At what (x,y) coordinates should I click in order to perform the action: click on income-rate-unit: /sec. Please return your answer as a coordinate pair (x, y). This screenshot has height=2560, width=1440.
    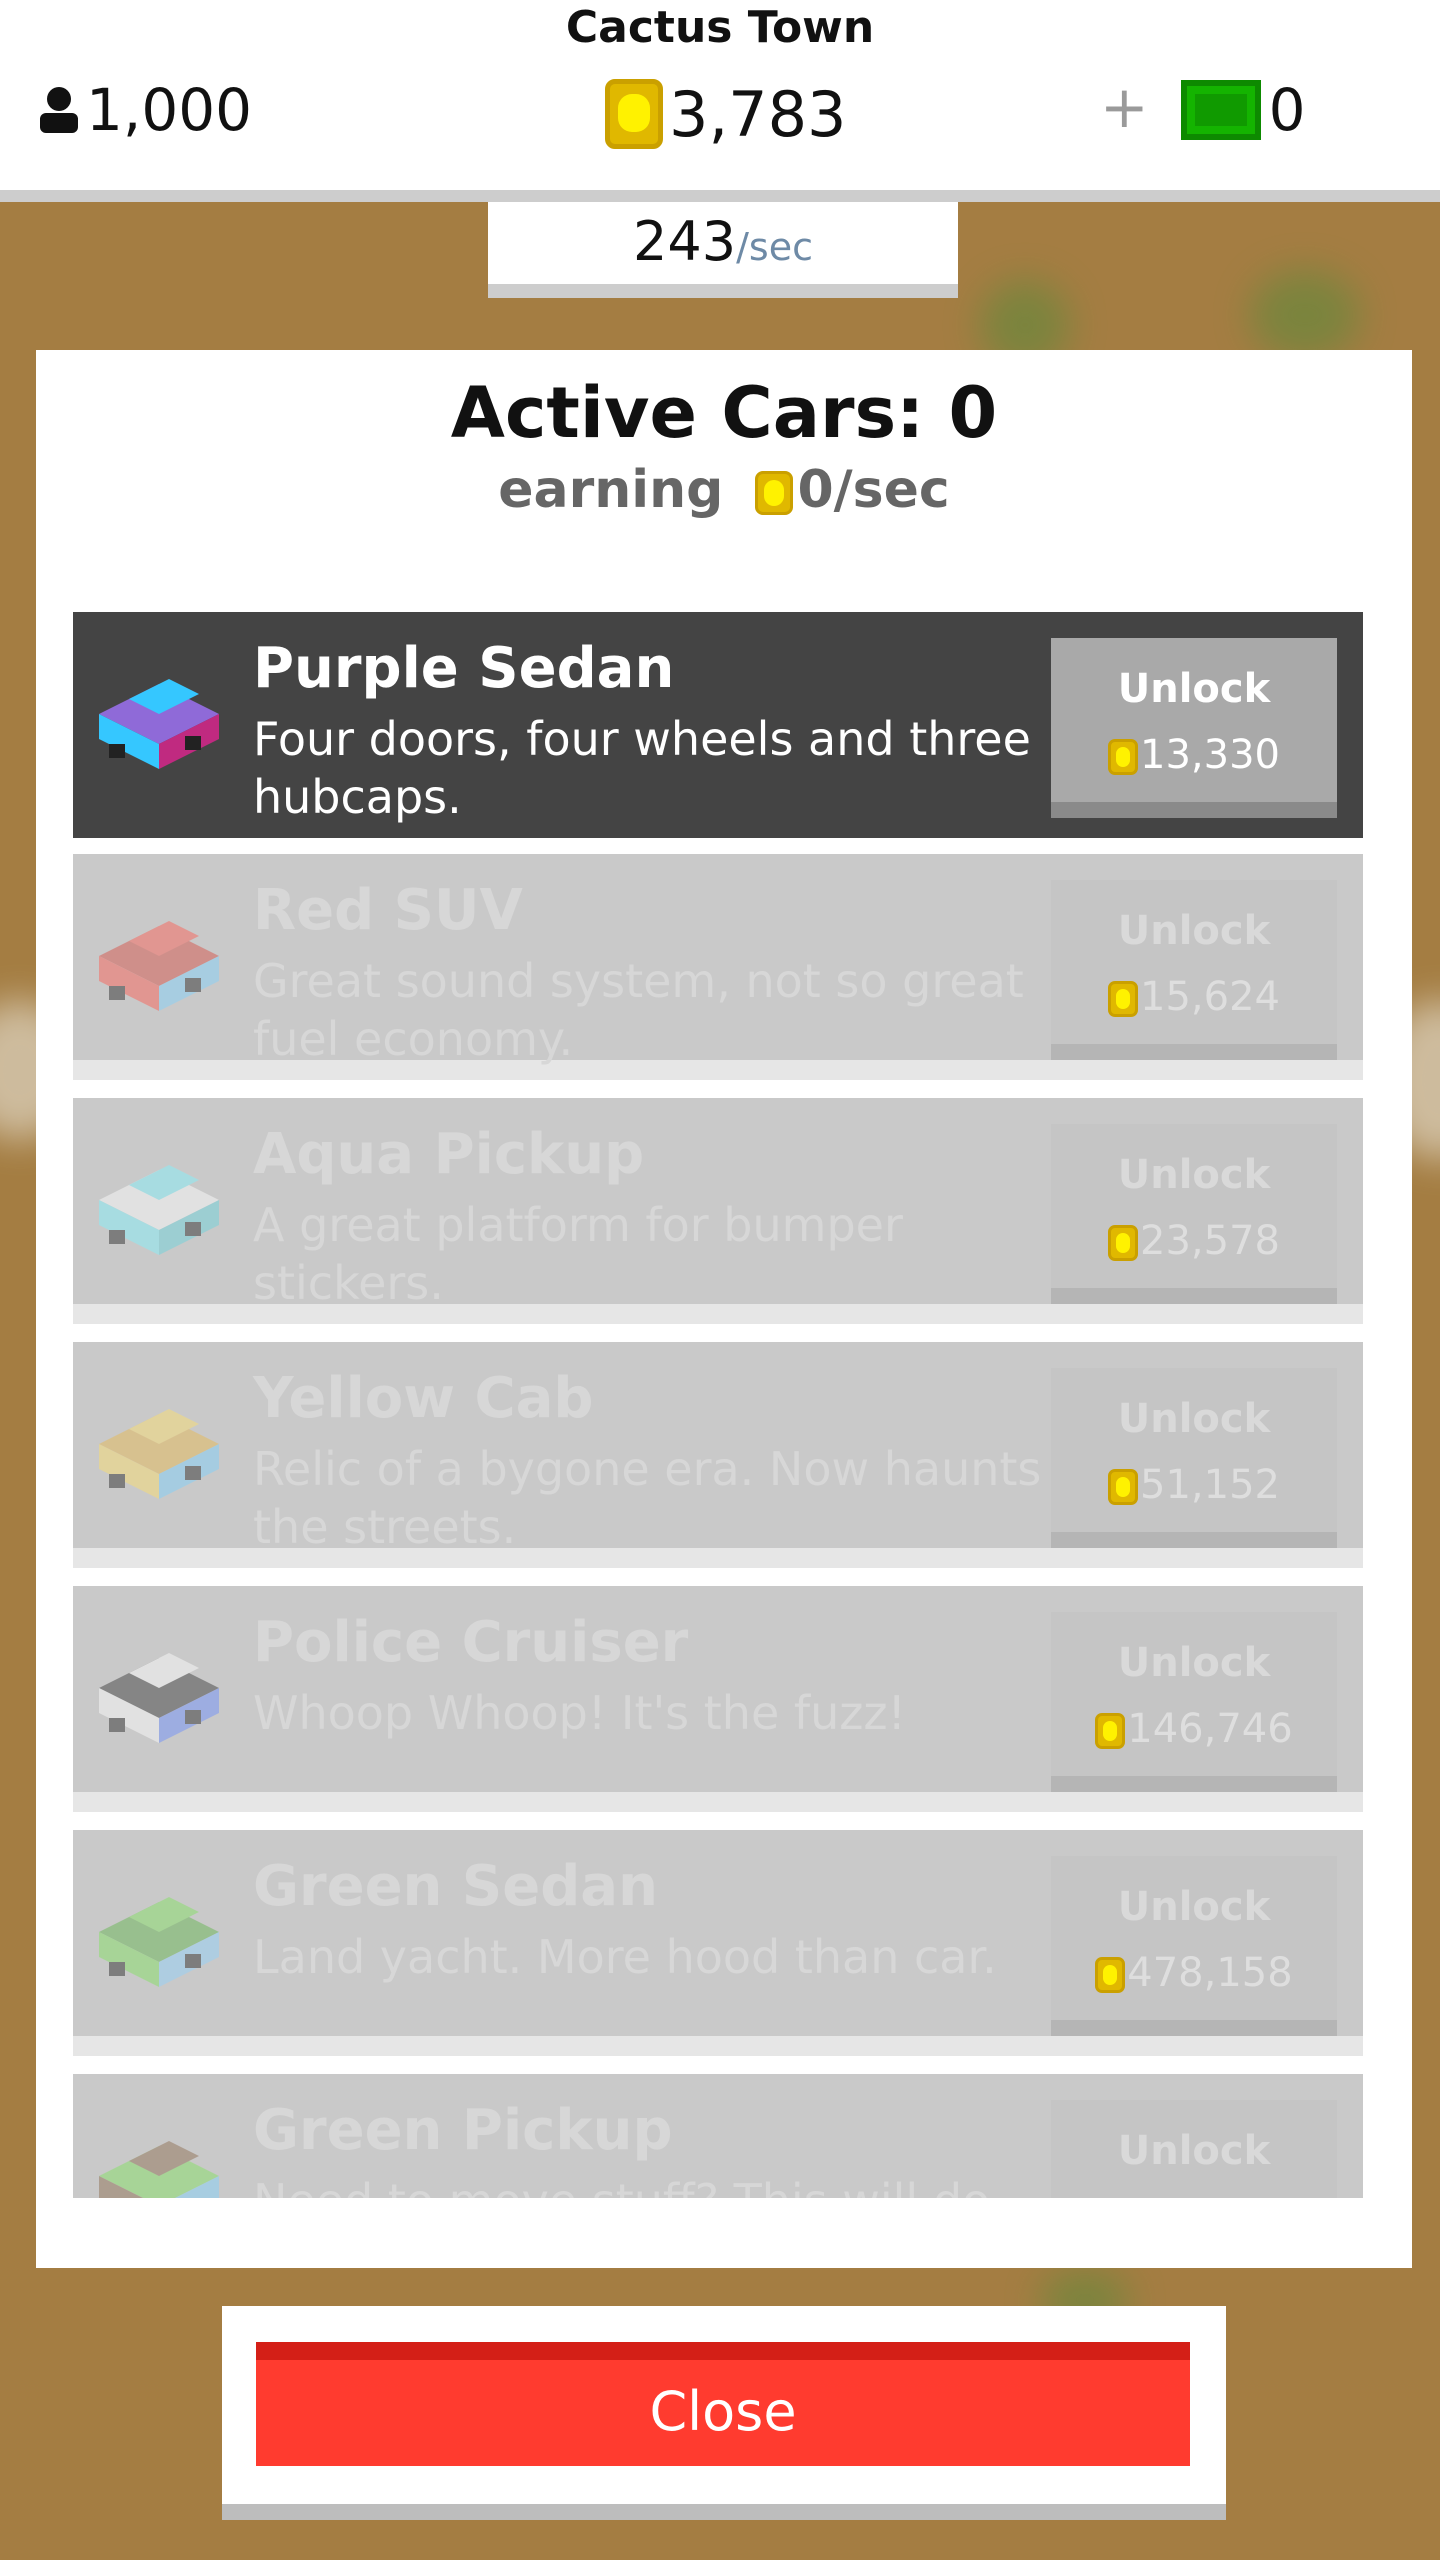
    Looking at the image, I should click on (774, 247).